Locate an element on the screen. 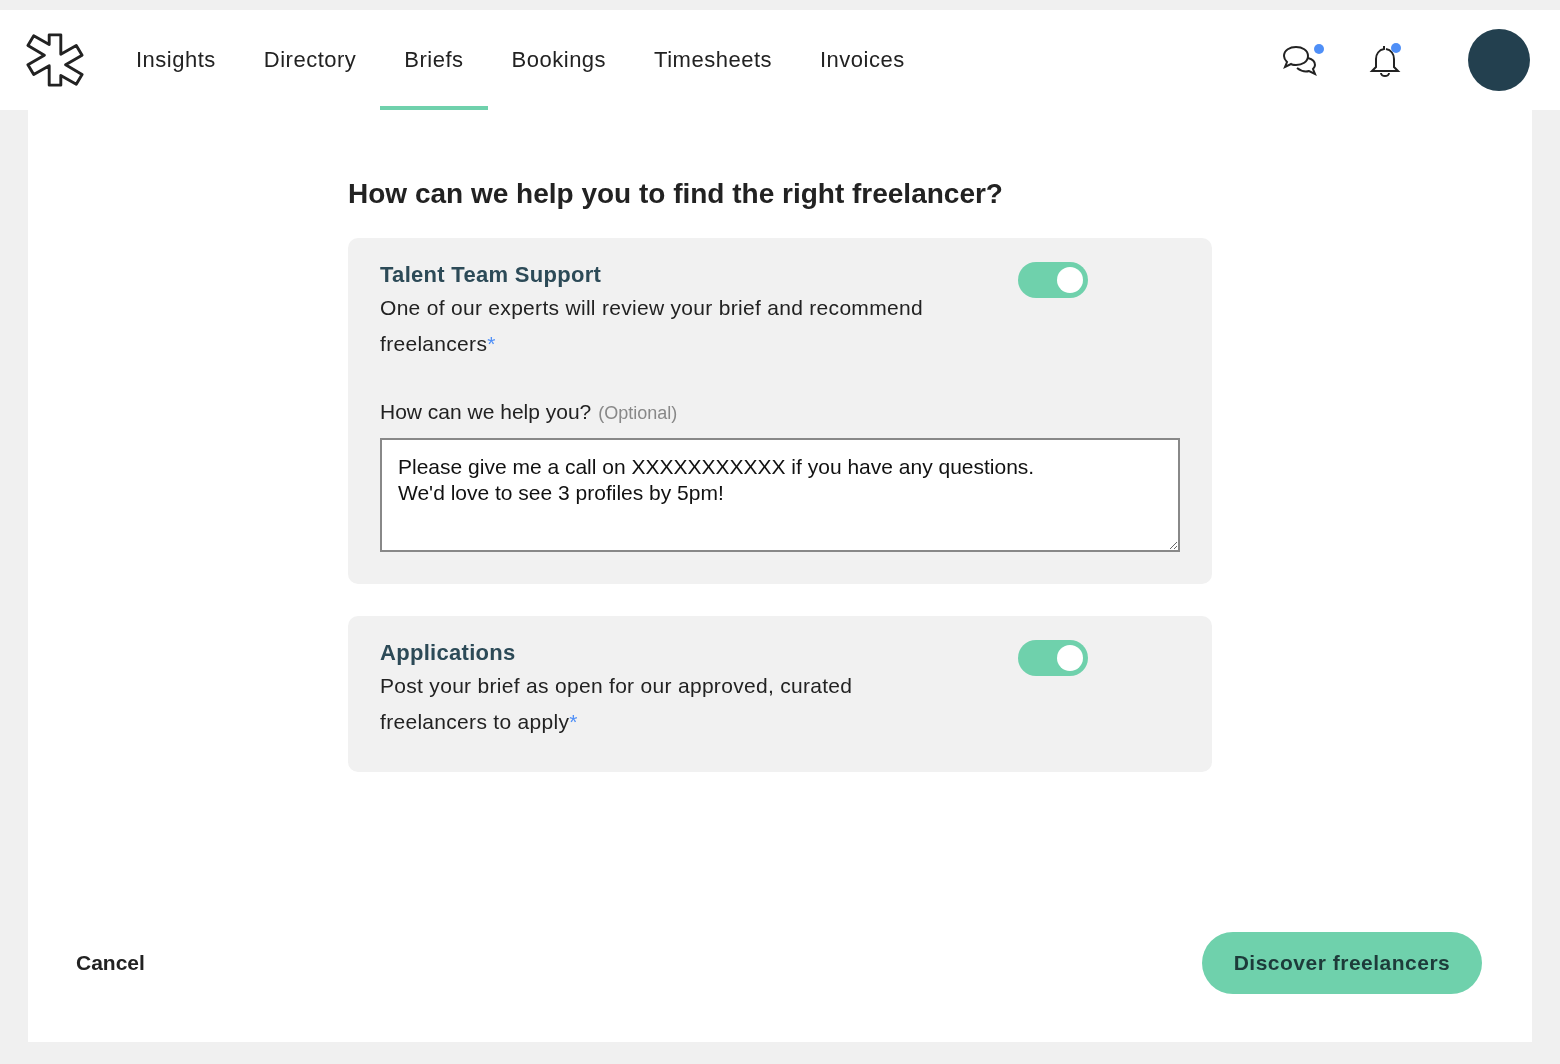 The image size is (1560, 1064). nav-tab: Insights is located at coordinates (176, 60).